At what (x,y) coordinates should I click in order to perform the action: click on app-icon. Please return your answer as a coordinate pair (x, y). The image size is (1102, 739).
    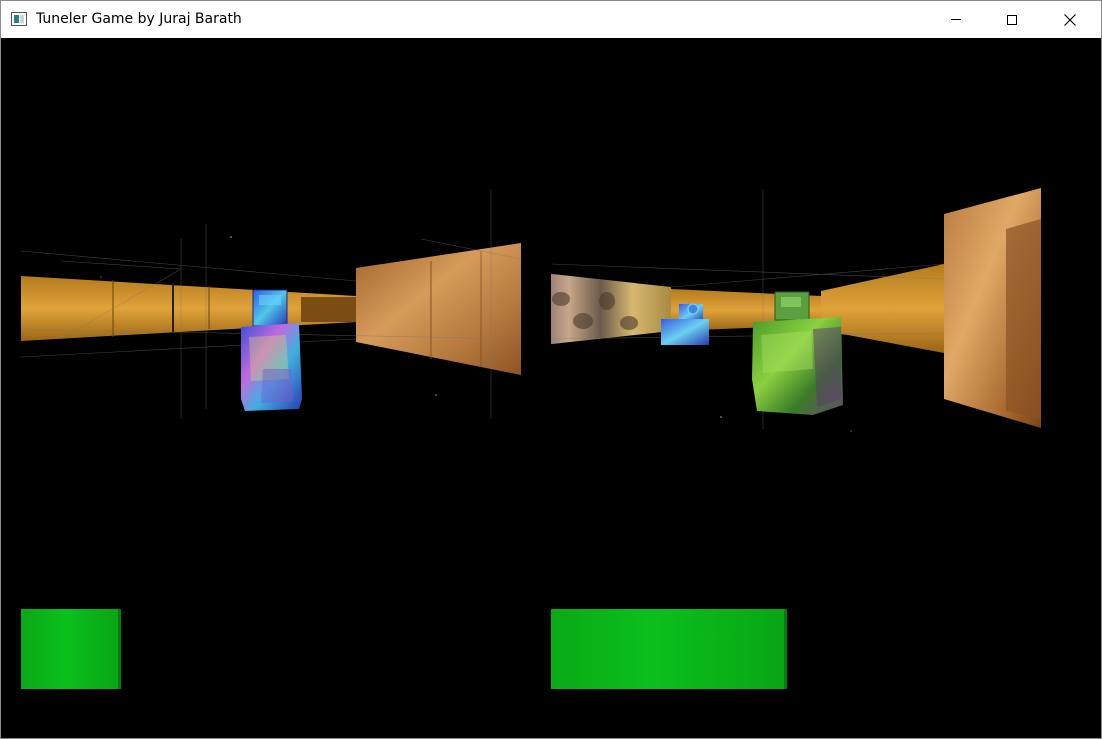
    Looking at the image, I should click on (19, 19).